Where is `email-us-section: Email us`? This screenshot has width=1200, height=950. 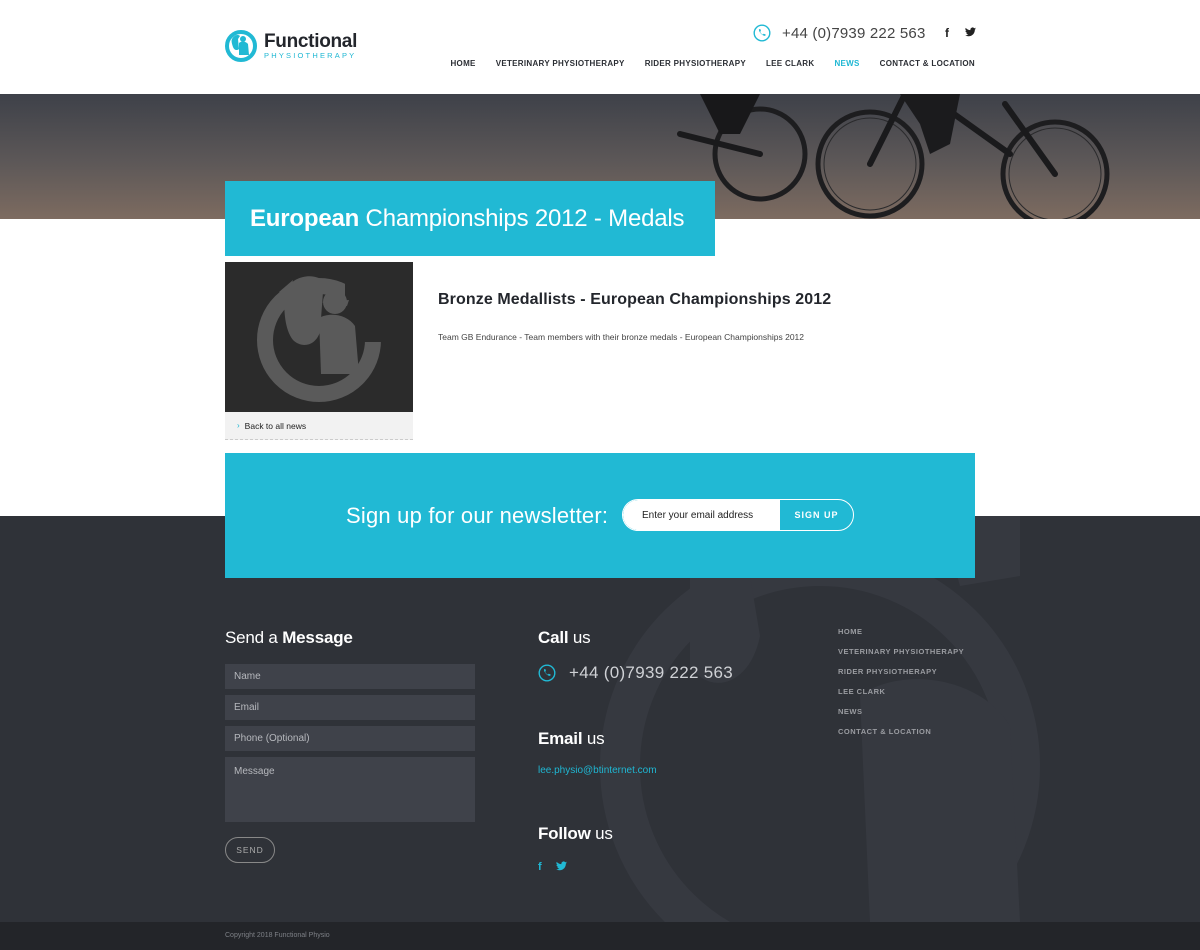 email-us-section: Email us is located at coordinates (571, 739).